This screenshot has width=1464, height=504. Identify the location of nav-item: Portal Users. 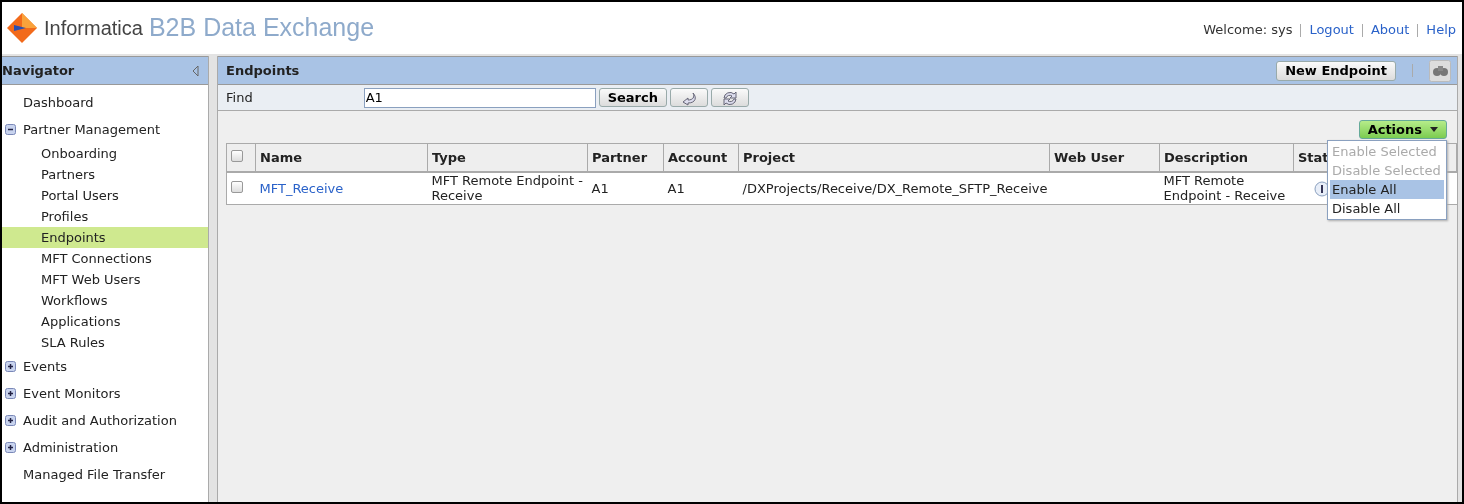
(105, 195).